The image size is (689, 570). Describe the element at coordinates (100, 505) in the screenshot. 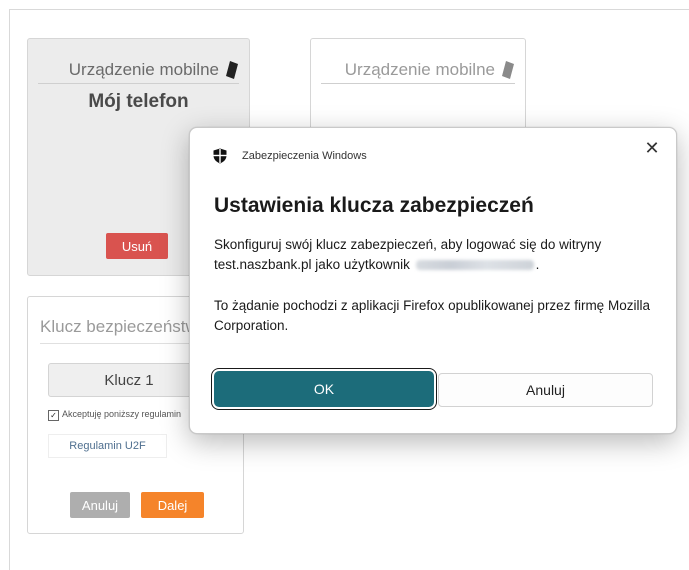

I see `cancel-button: Anuluj` at that location.